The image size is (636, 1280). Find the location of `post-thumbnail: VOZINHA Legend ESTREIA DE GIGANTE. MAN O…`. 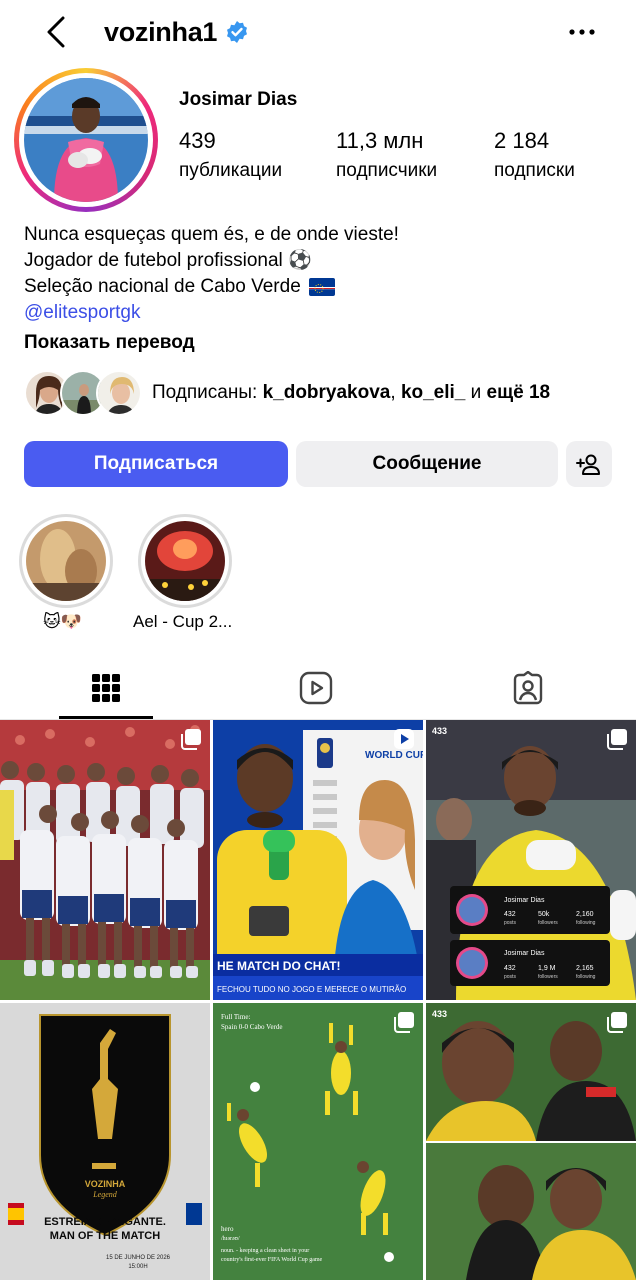

post-thumbnail: VOZINHA Legend ESTREIA DE GIGANTE. MAN O… is located at coordinates (105, 1141).